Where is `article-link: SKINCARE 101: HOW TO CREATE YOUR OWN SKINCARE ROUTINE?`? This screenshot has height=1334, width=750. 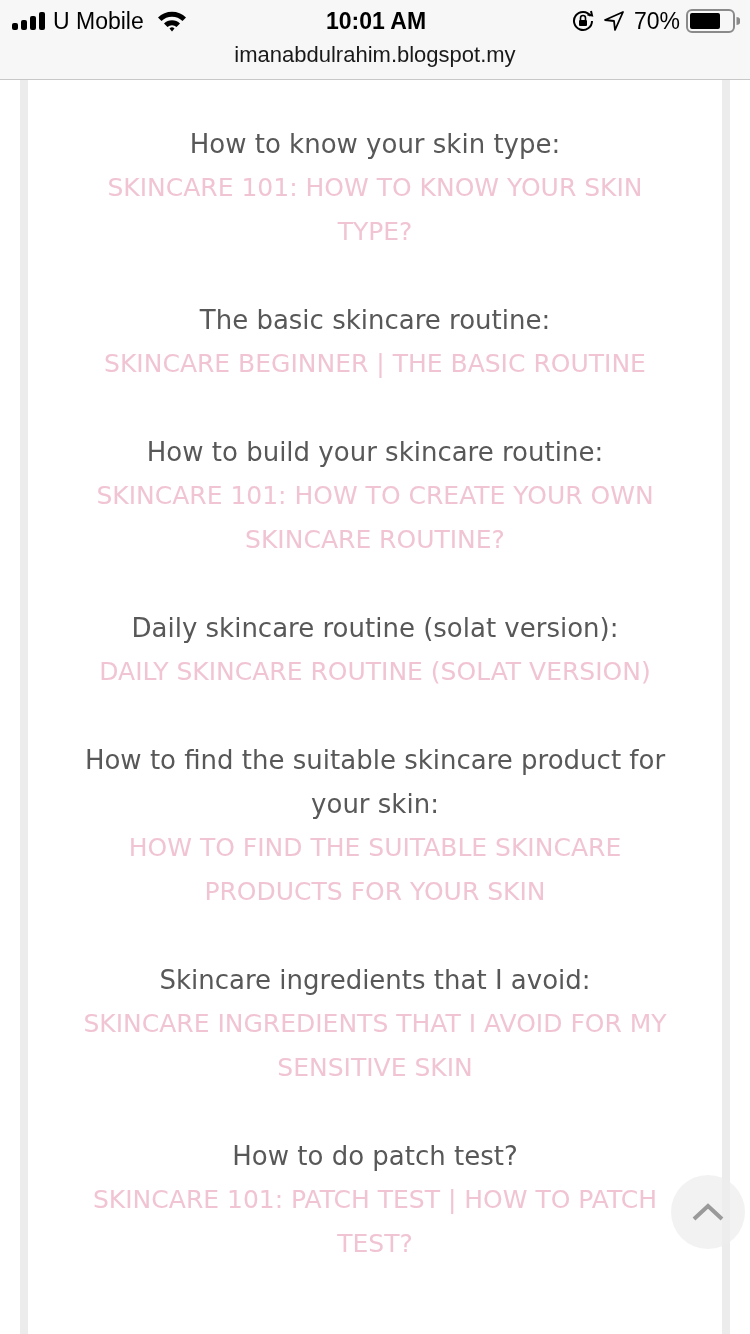 article-link: SKINCARE 101: HOW TO CREATE YOUR OWN SKINCARE ROUTINE? is located at coordinates (375, 518).